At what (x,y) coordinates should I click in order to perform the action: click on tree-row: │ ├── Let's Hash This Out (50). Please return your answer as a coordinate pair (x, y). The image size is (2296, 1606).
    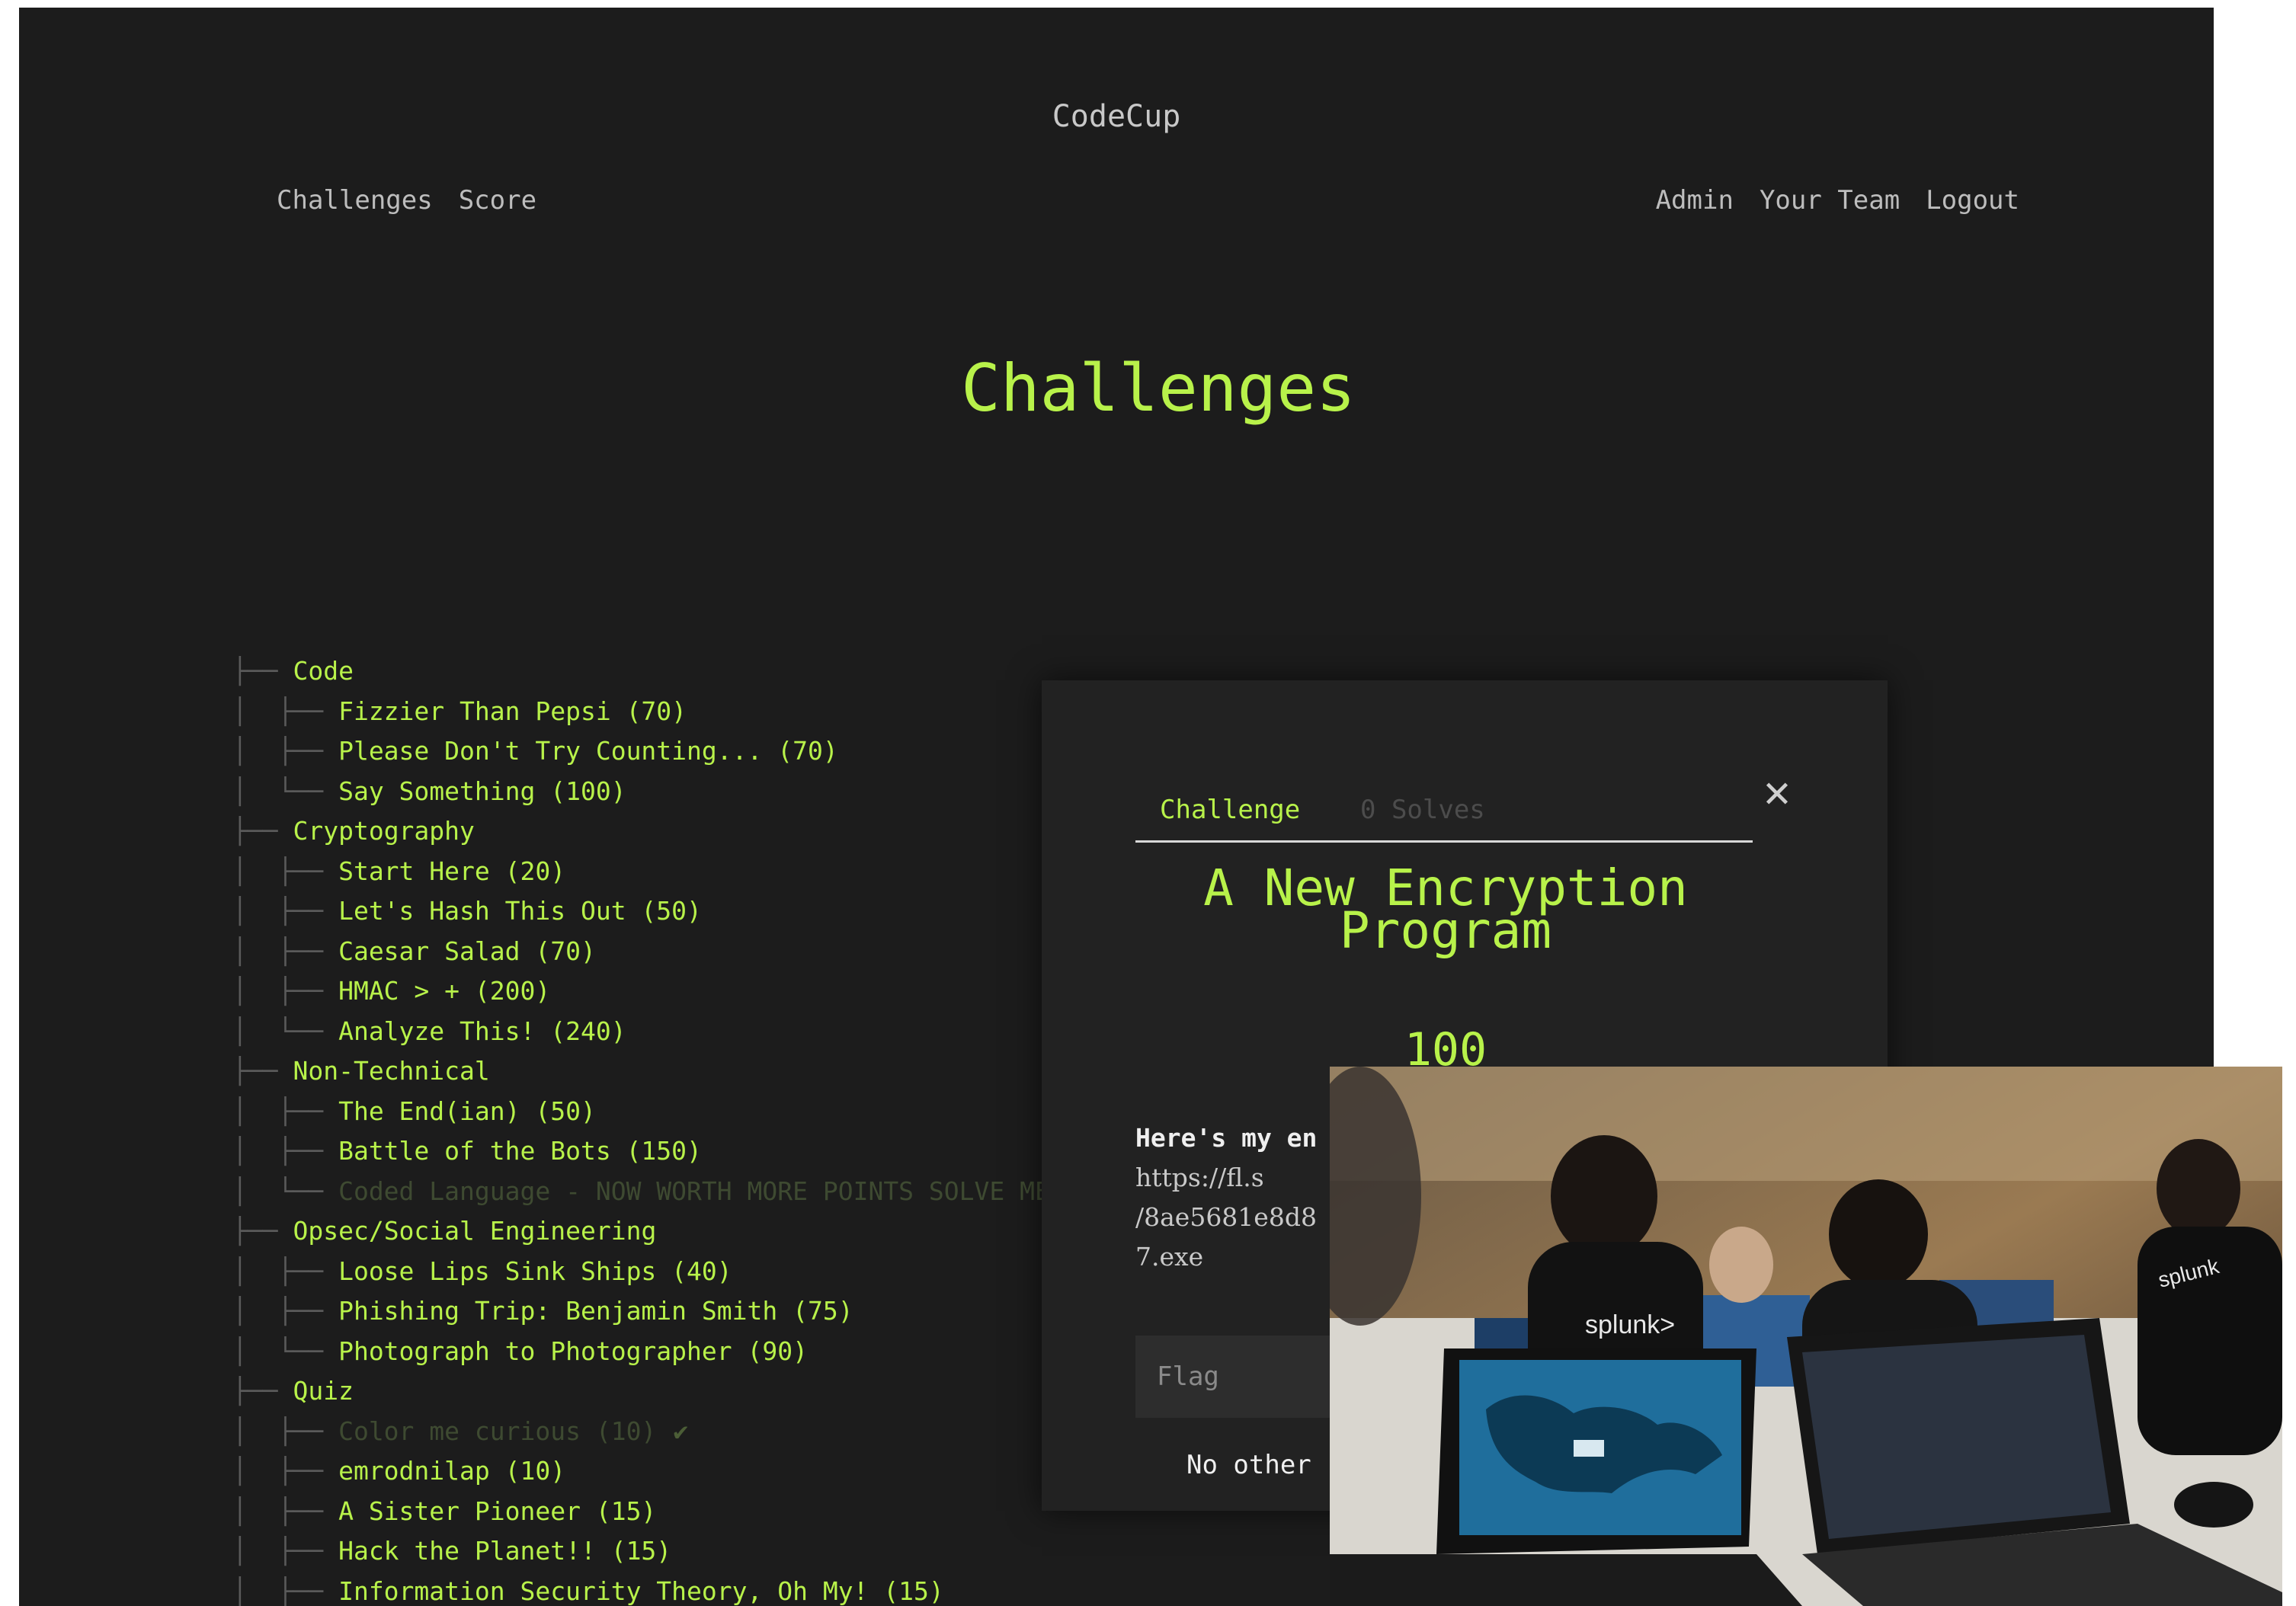
    Looking at the image, I should click on (651, 911).